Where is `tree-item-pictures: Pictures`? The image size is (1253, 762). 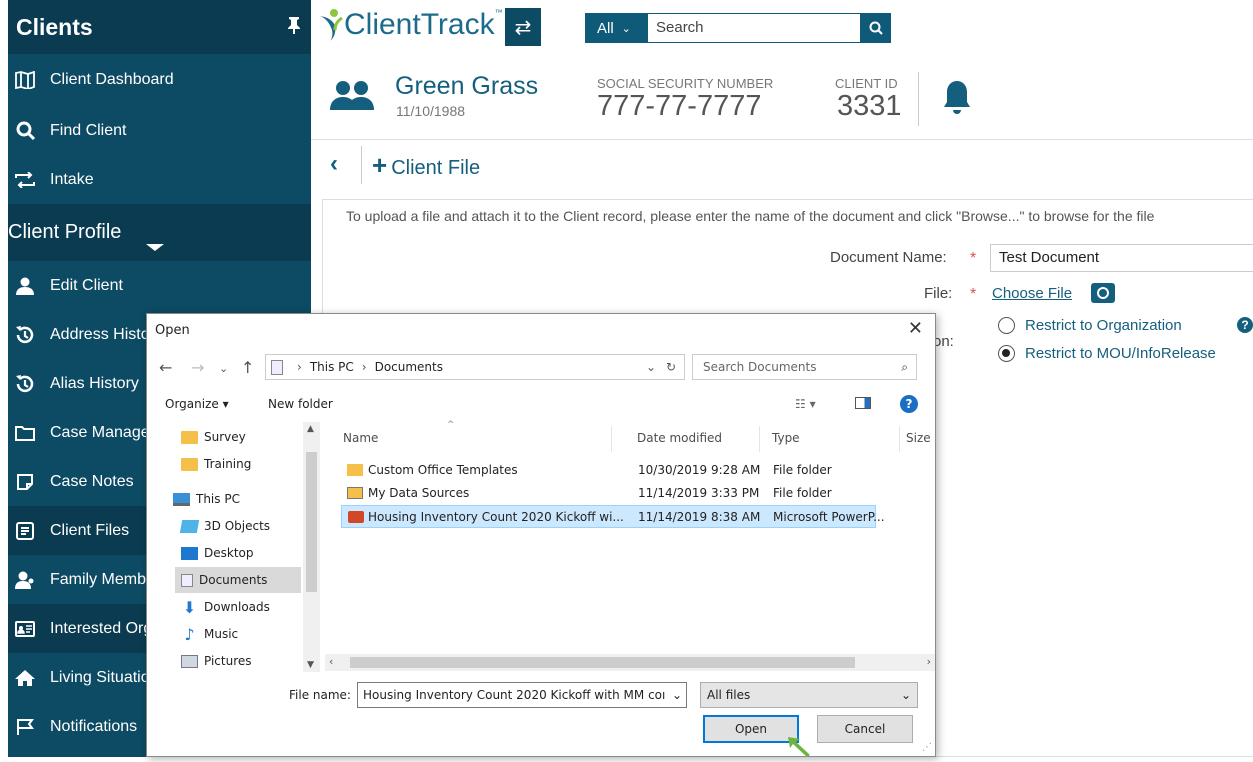 tree-item-pictures: Pictures is located at coordinates (216, 660).